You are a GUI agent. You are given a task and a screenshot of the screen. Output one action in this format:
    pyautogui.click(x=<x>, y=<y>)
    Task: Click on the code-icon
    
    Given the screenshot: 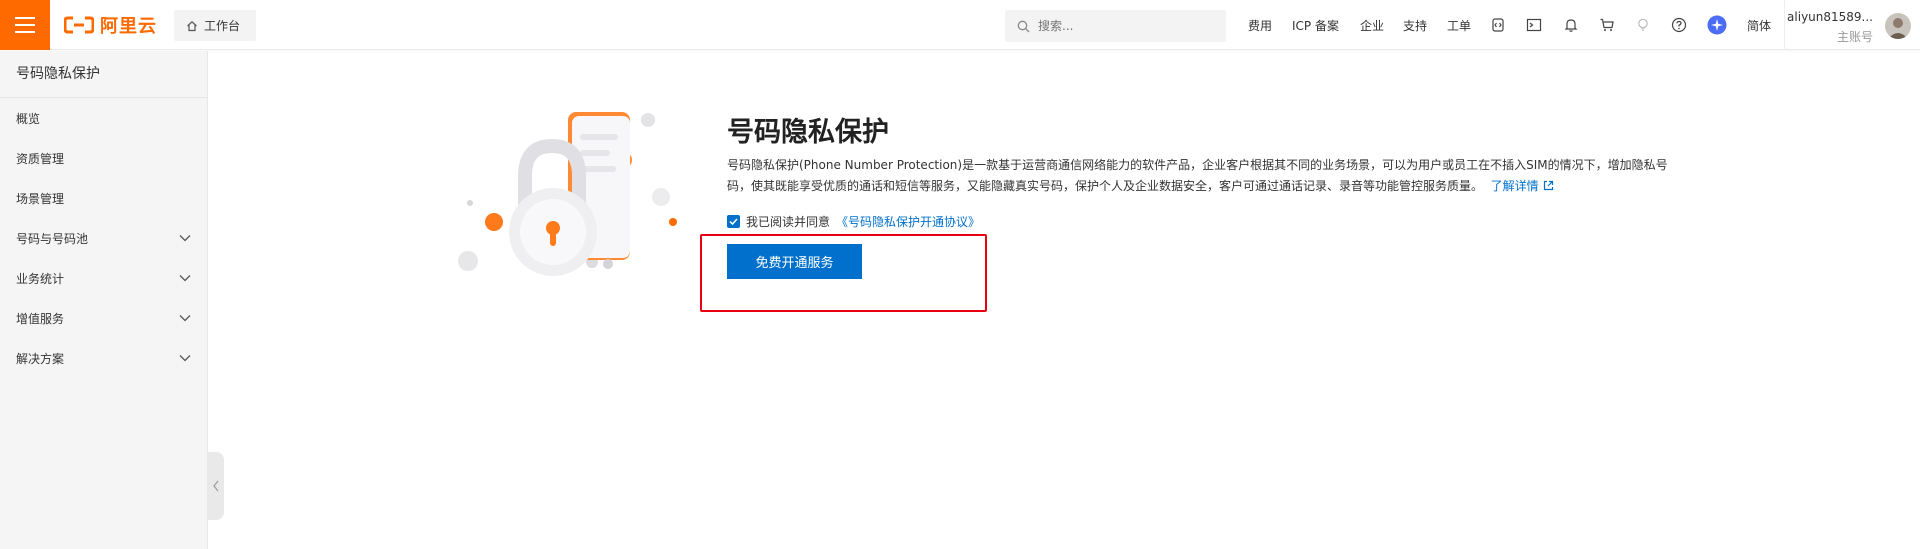 What is the action you would take?
    pyautogui.click(x=1498, y=25)
    